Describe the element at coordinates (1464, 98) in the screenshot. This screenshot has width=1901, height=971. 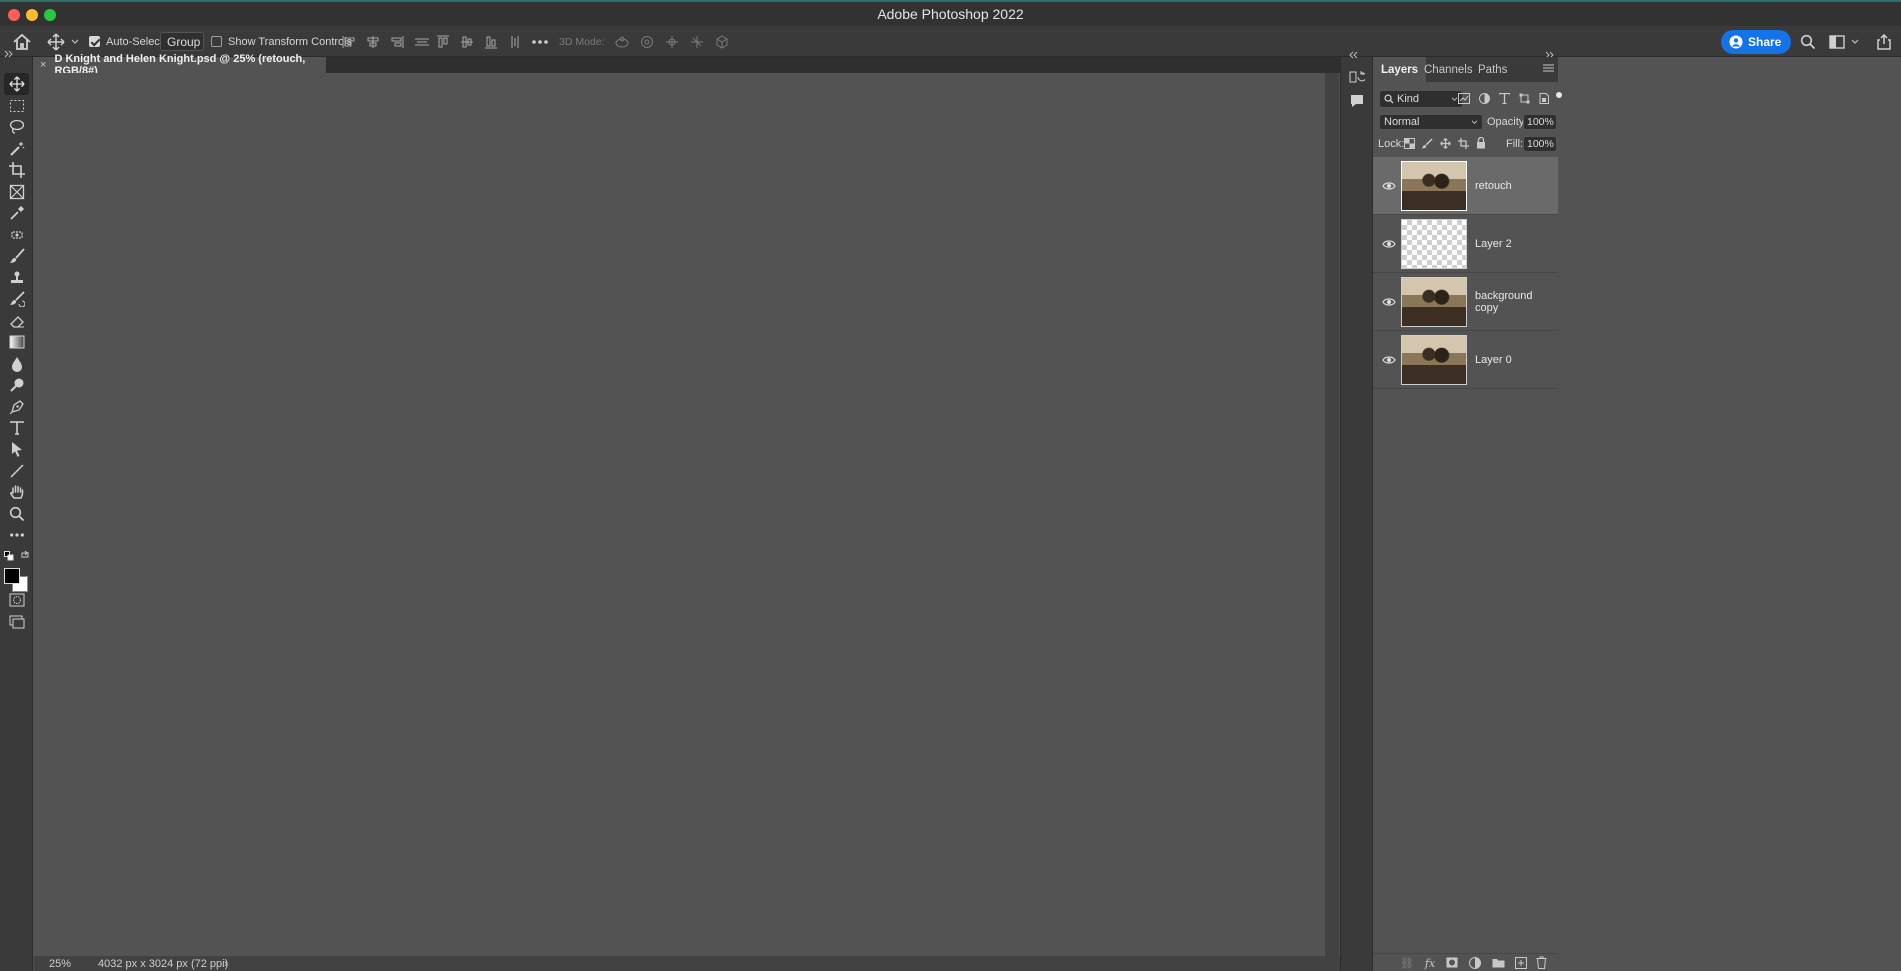
I see `filter-pixel-icon` at that location.